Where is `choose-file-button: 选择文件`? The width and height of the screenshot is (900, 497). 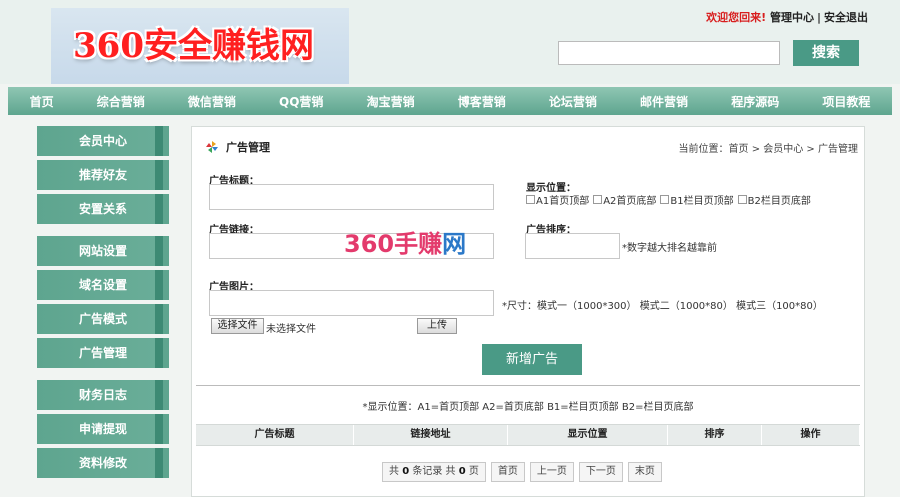
choose-file-button: 选择文件 is located at coordinates (237, 326).